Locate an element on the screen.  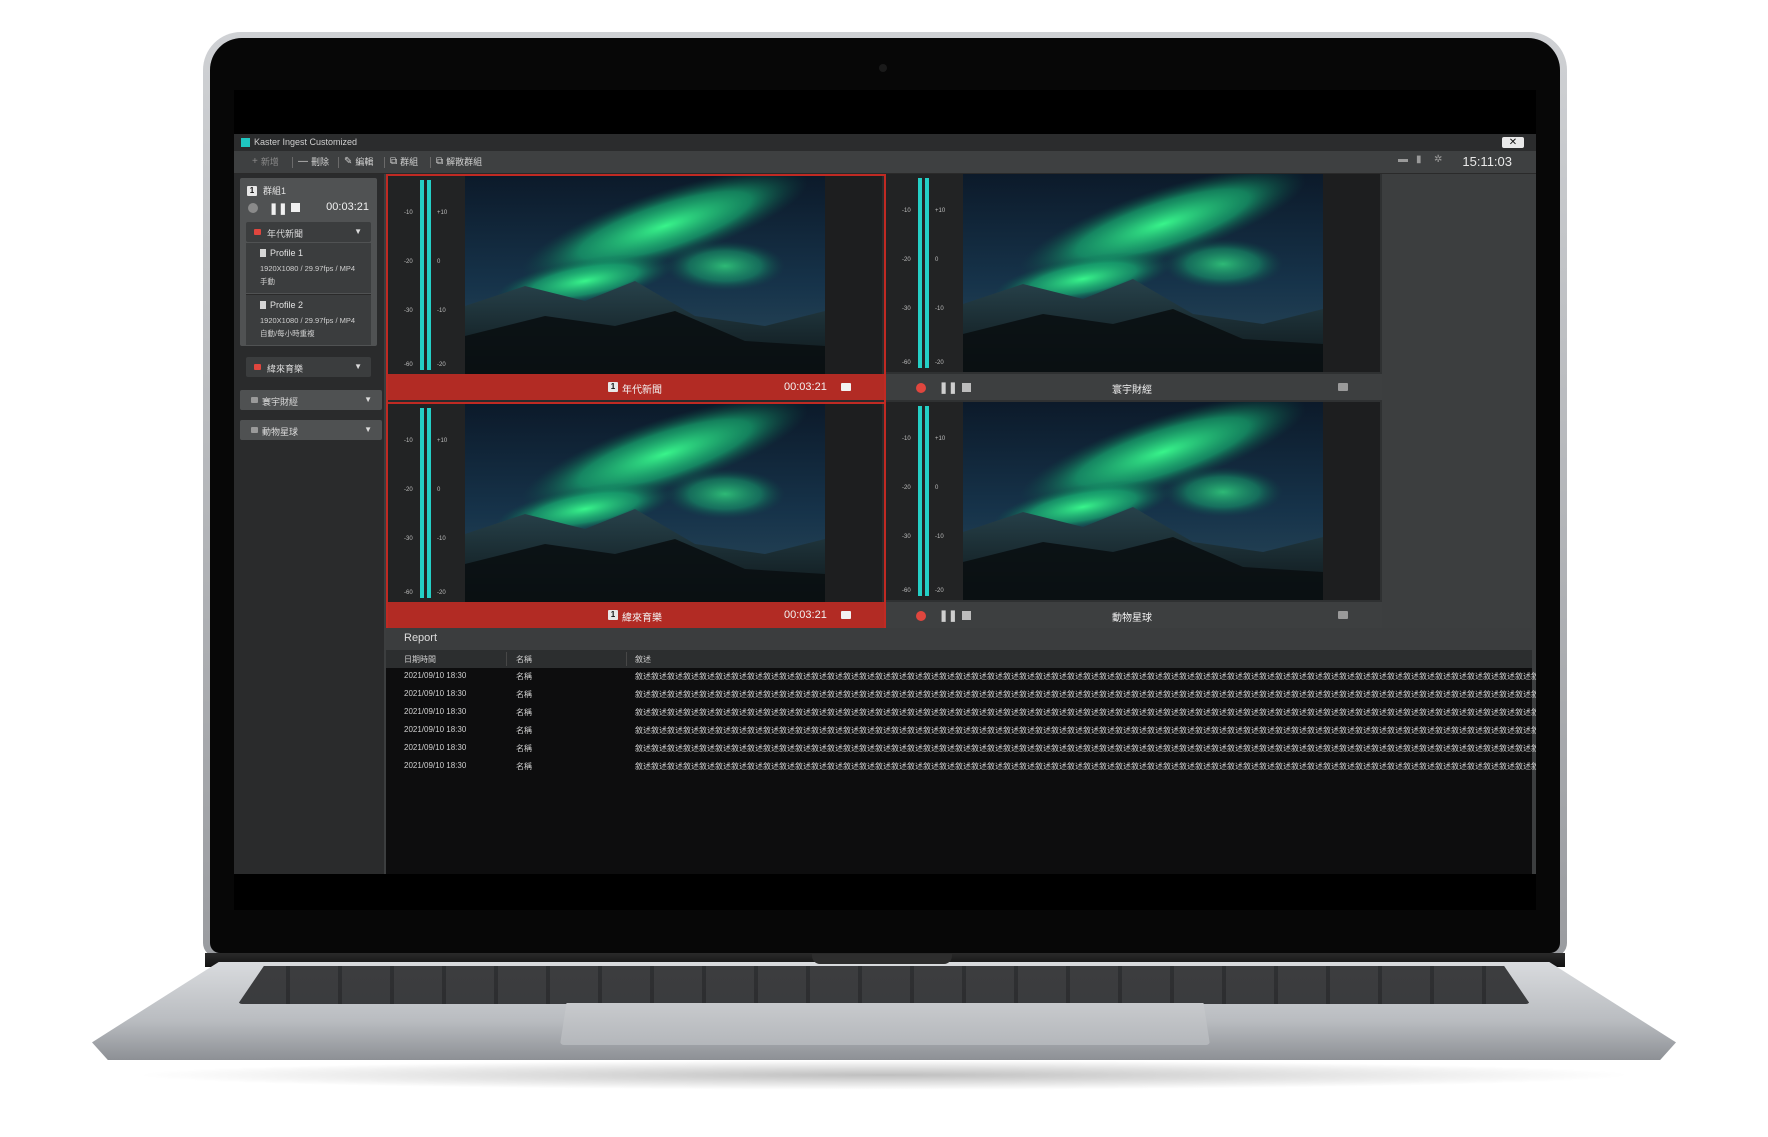
group-icon: ⧉ is located at coordinates (394, 161).